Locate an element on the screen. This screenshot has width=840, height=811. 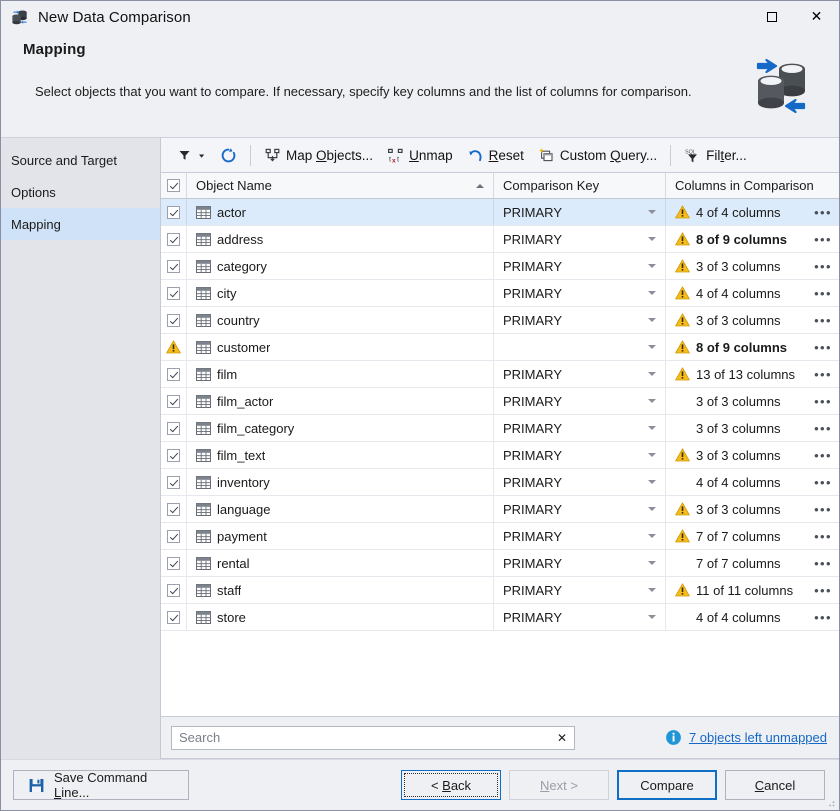
columns-in-comparison-cell: 8 of 9 columns ••• is located at coordinates (752, 239).